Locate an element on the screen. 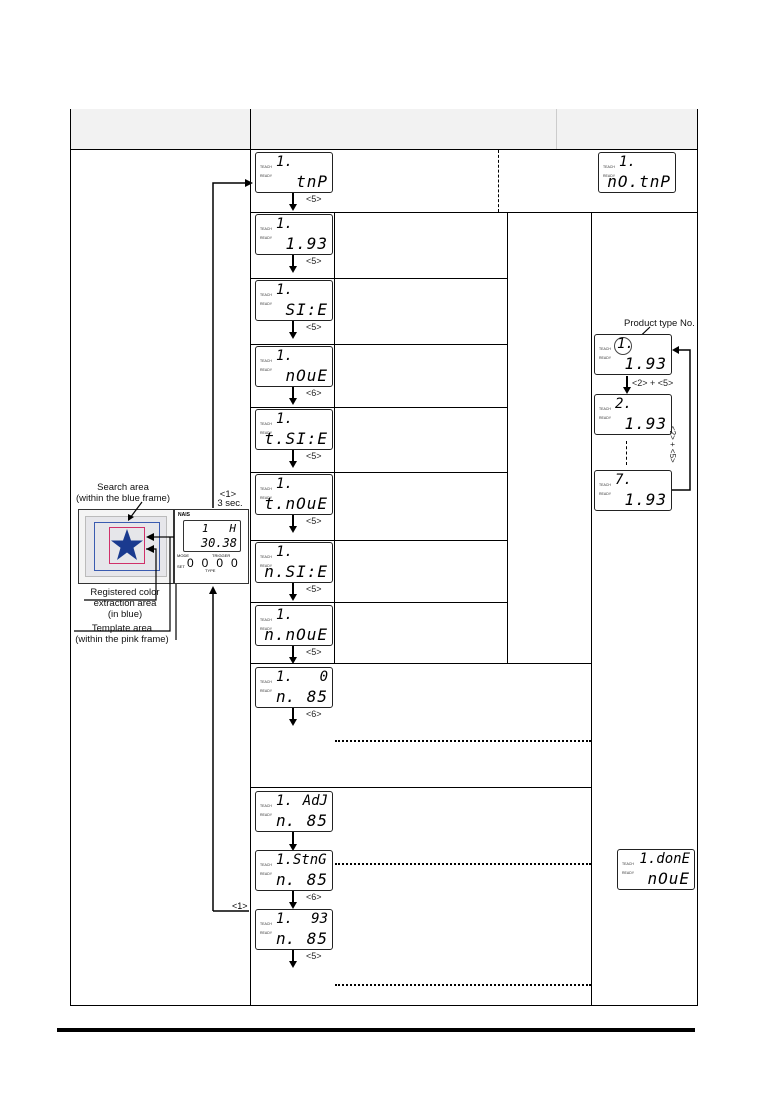 The image size is (774, 1094). page-rule is located at coordinates (376, 1030).